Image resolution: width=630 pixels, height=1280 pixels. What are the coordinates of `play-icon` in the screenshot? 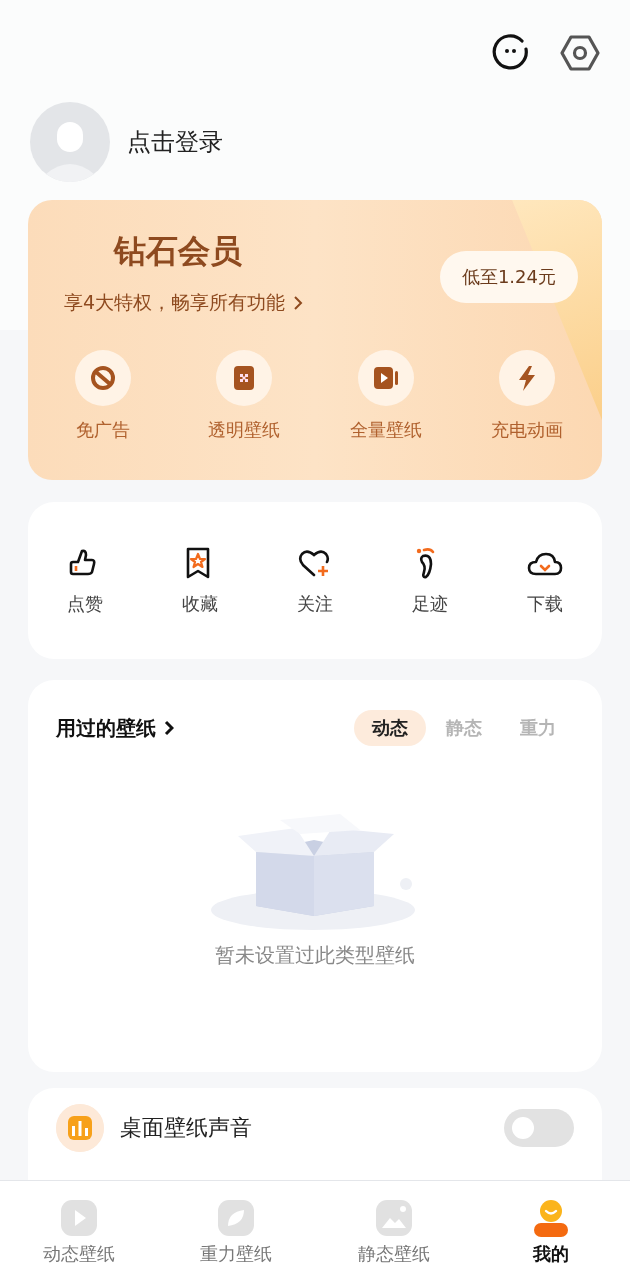 It's located at (78, 1218).